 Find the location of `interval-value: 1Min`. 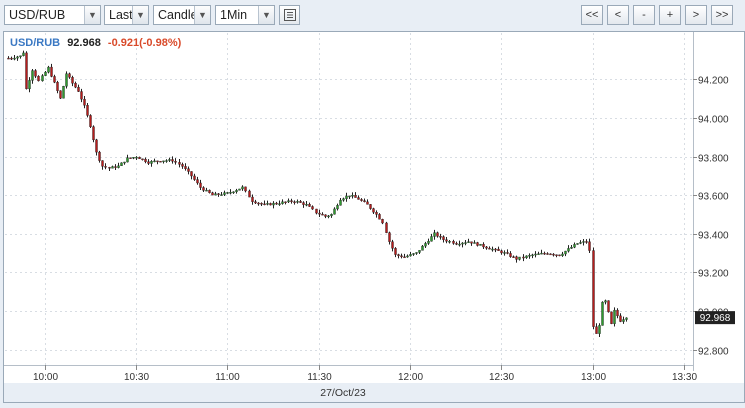

interval-value: 1Min is located at coordinates (234, 15).